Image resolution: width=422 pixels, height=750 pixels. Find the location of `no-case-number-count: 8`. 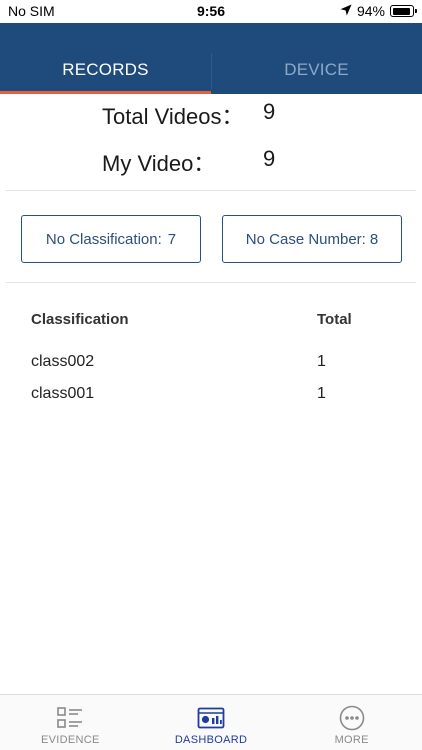

no-case-number-count: 8 is located at coordinates (374, 239).